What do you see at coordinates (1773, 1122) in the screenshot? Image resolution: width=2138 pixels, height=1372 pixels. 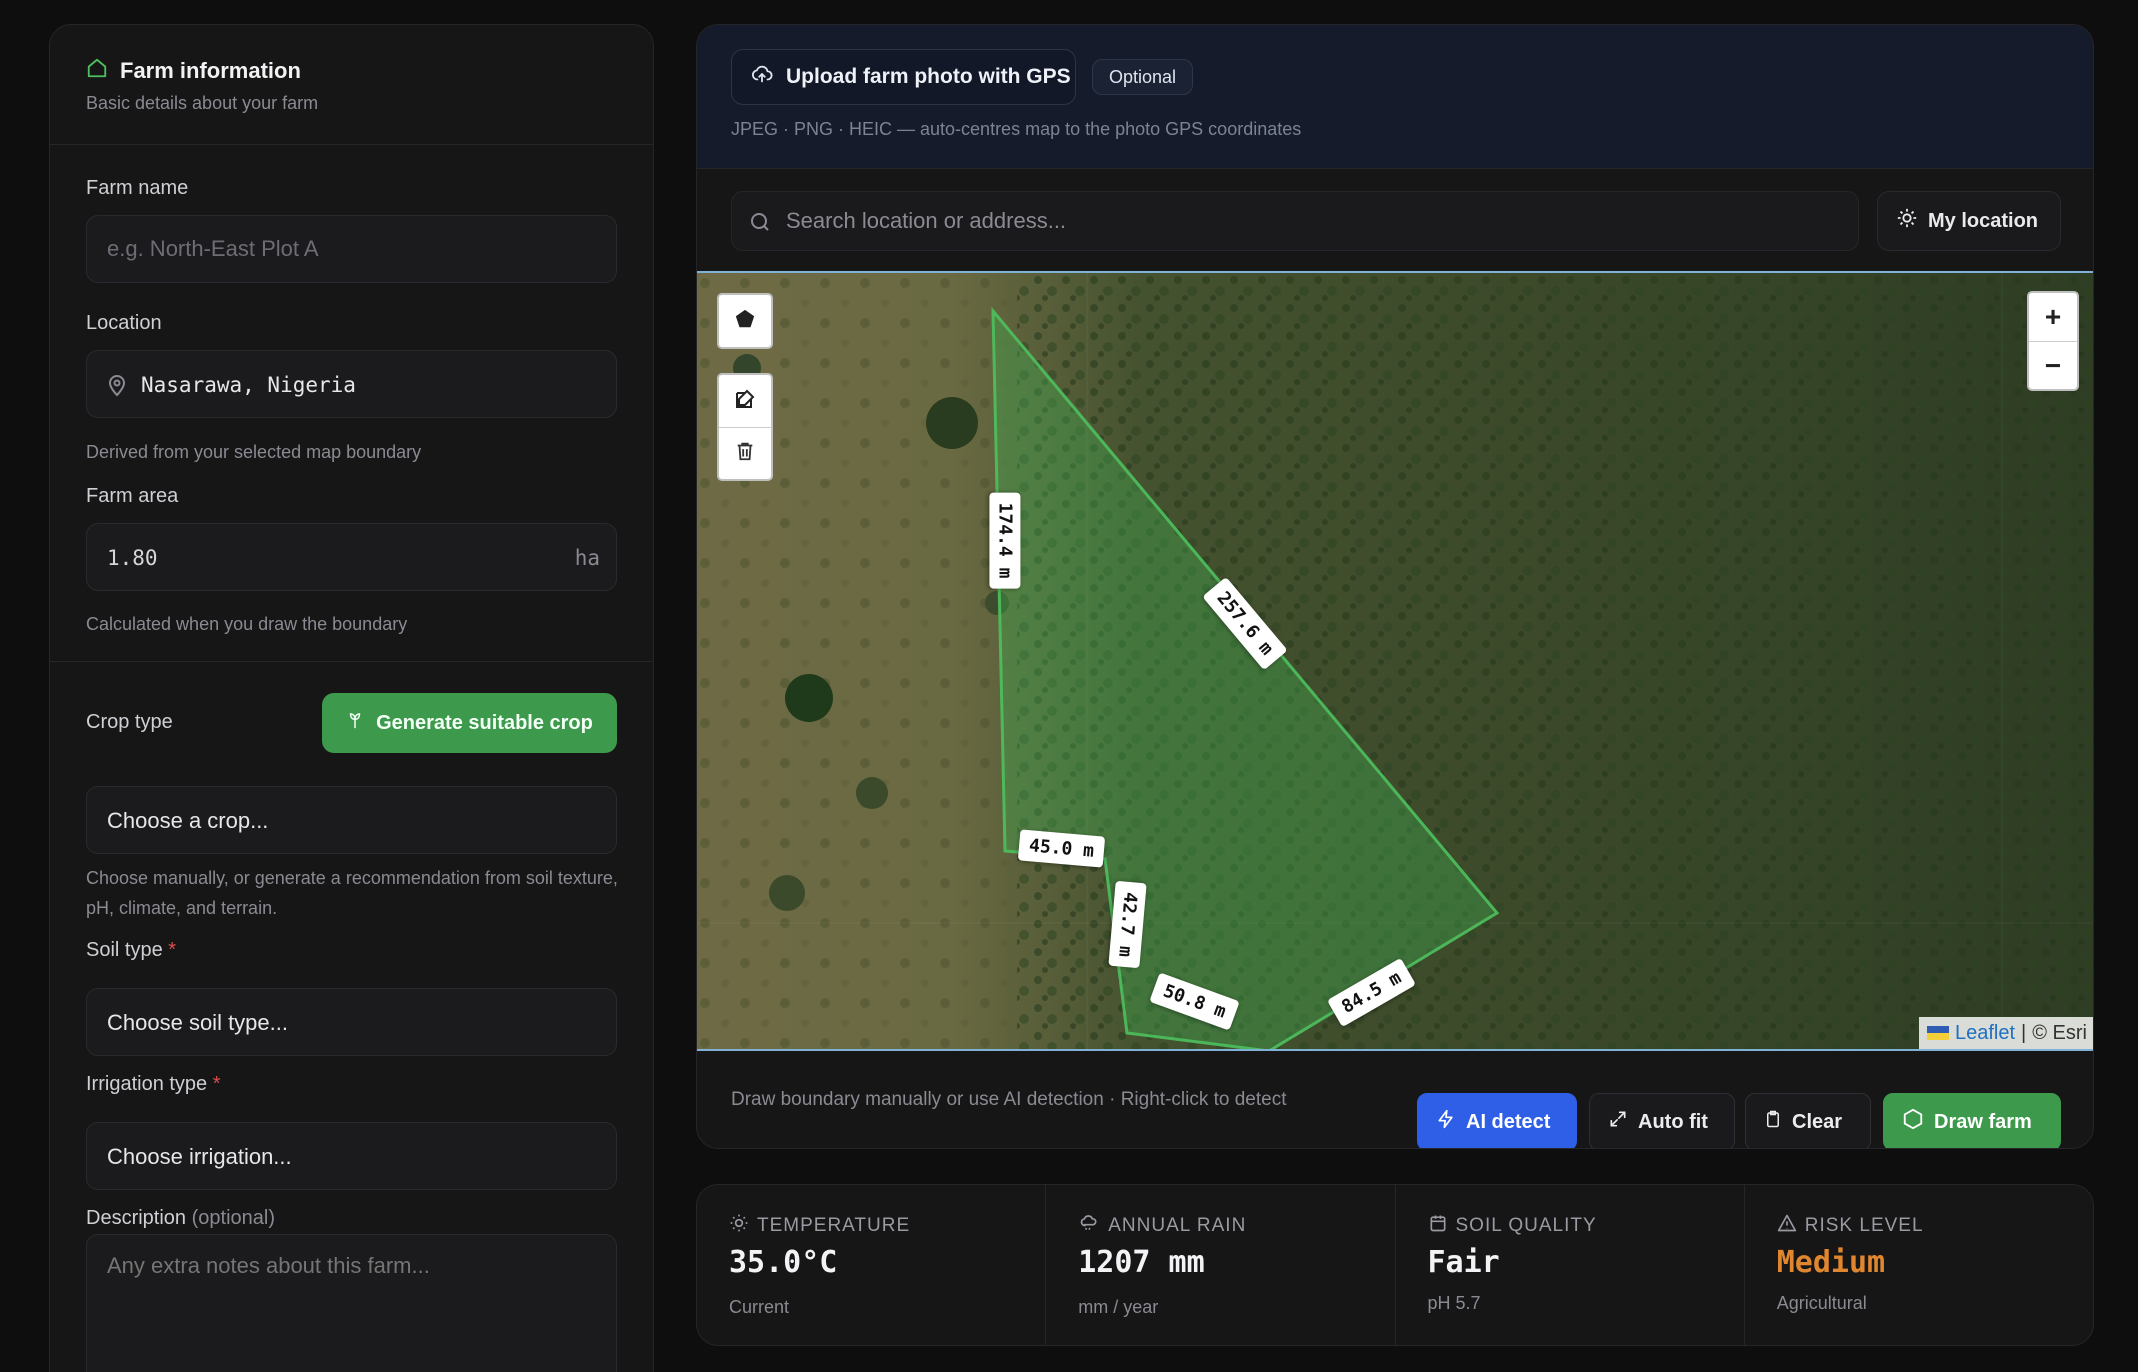 I see `clipboard-icon` at bounding box center [1773, 1122].